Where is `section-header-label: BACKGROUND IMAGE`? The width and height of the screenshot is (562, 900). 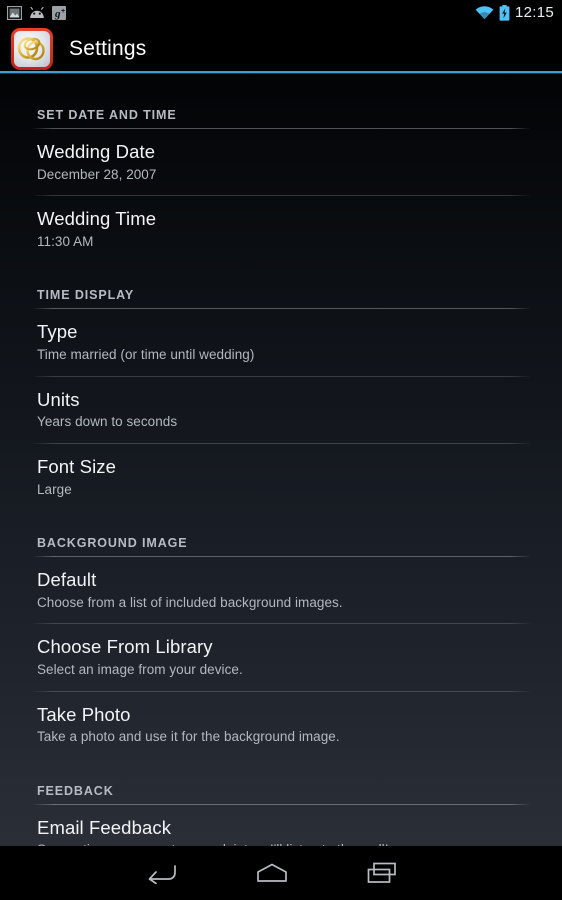 section-header-label: BACKGROUND IMAGE is located at coordinates (112, 543).